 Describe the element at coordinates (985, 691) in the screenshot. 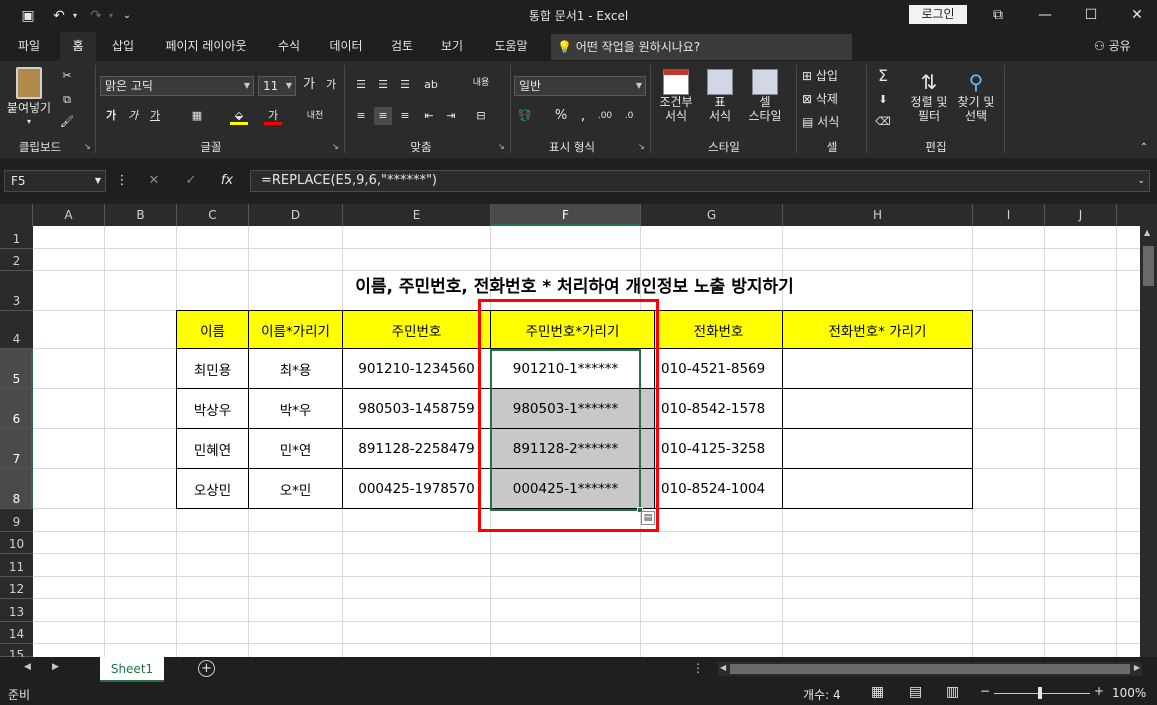

I see `zoom-out-icon: −` at that location.